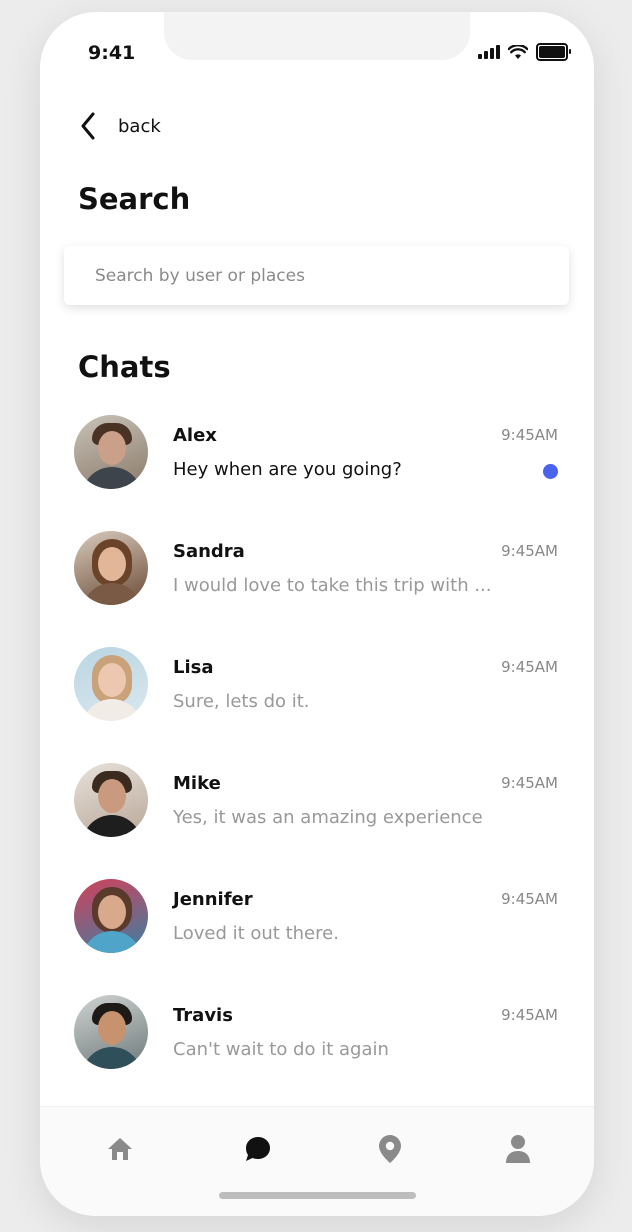 The height and width of the screenshot is (1232, 632). What do you see at coordinates (489, 52) in the screenshot?
I see `signal-icon` at bounding box center [489, 52].